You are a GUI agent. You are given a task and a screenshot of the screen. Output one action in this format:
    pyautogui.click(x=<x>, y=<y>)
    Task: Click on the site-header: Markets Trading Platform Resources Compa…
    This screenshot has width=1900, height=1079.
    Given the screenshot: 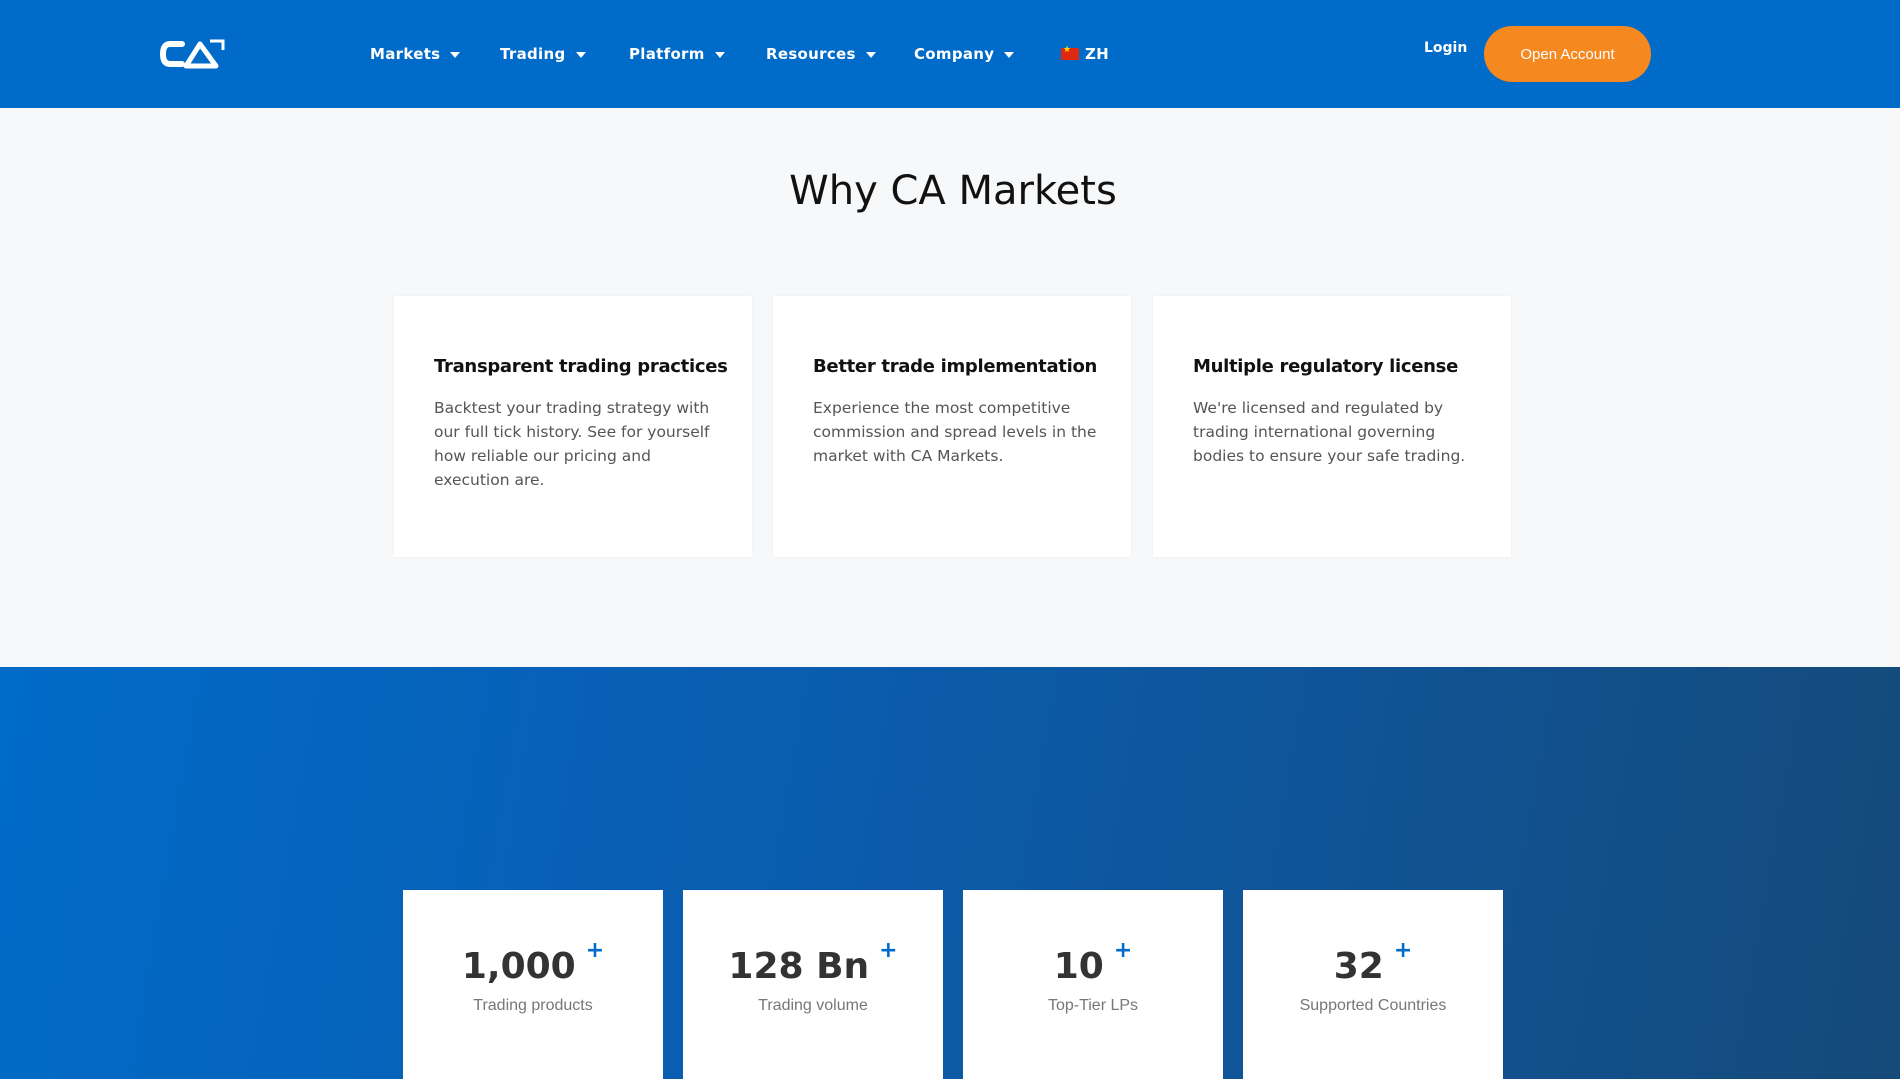 What is the action you would take?
    pyautogui.click(x=950, y=54)
    